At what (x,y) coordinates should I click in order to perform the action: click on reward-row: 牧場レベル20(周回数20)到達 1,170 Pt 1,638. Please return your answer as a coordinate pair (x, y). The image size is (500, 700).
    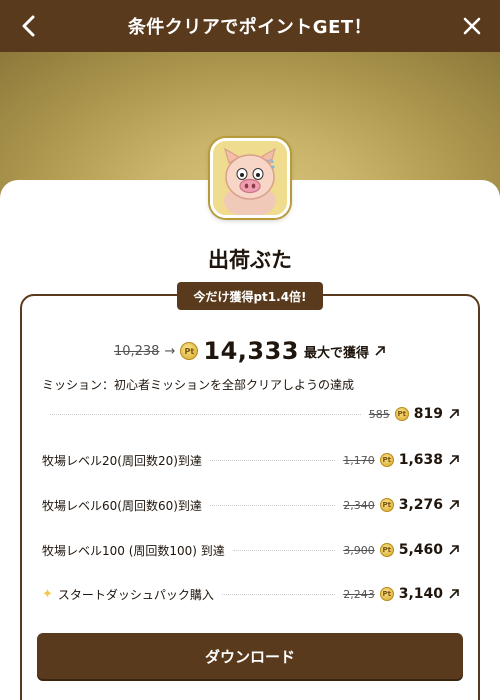
    Looking at the image, I should click on (251, 460).